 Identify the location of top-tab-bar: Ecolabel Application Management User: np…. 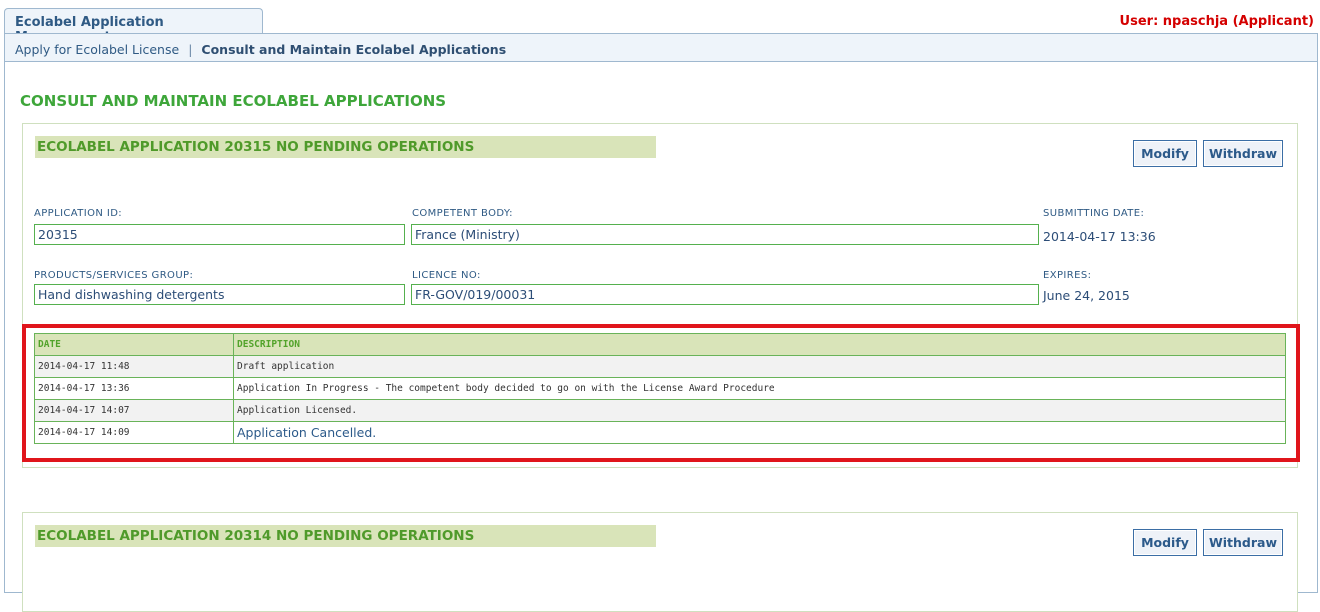
(660, 22).